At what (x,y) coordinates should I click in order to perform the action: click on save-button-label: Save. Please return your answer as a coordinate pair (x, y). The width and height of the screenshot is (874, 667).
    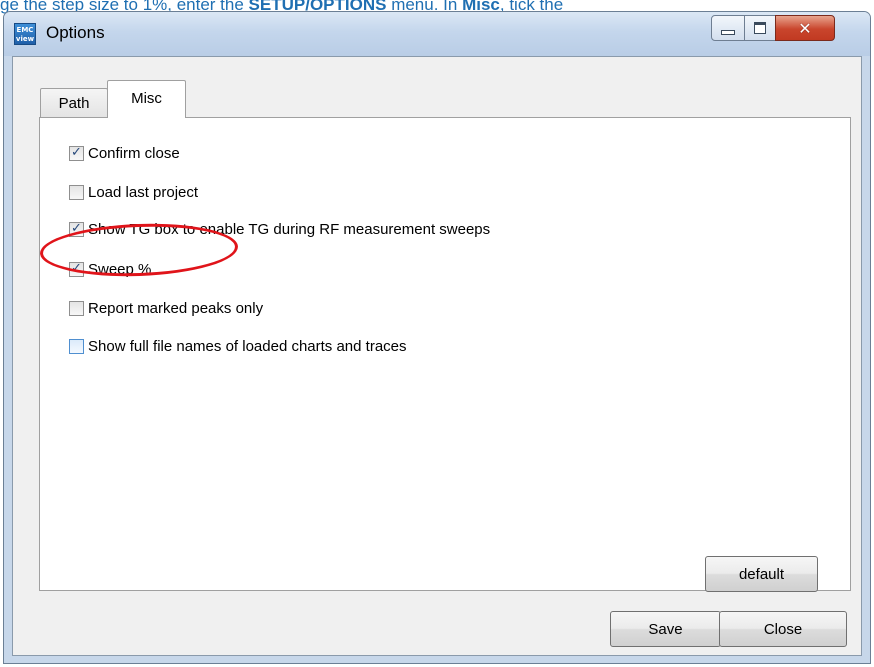
    Looking at the image, I should click on (665, 629).